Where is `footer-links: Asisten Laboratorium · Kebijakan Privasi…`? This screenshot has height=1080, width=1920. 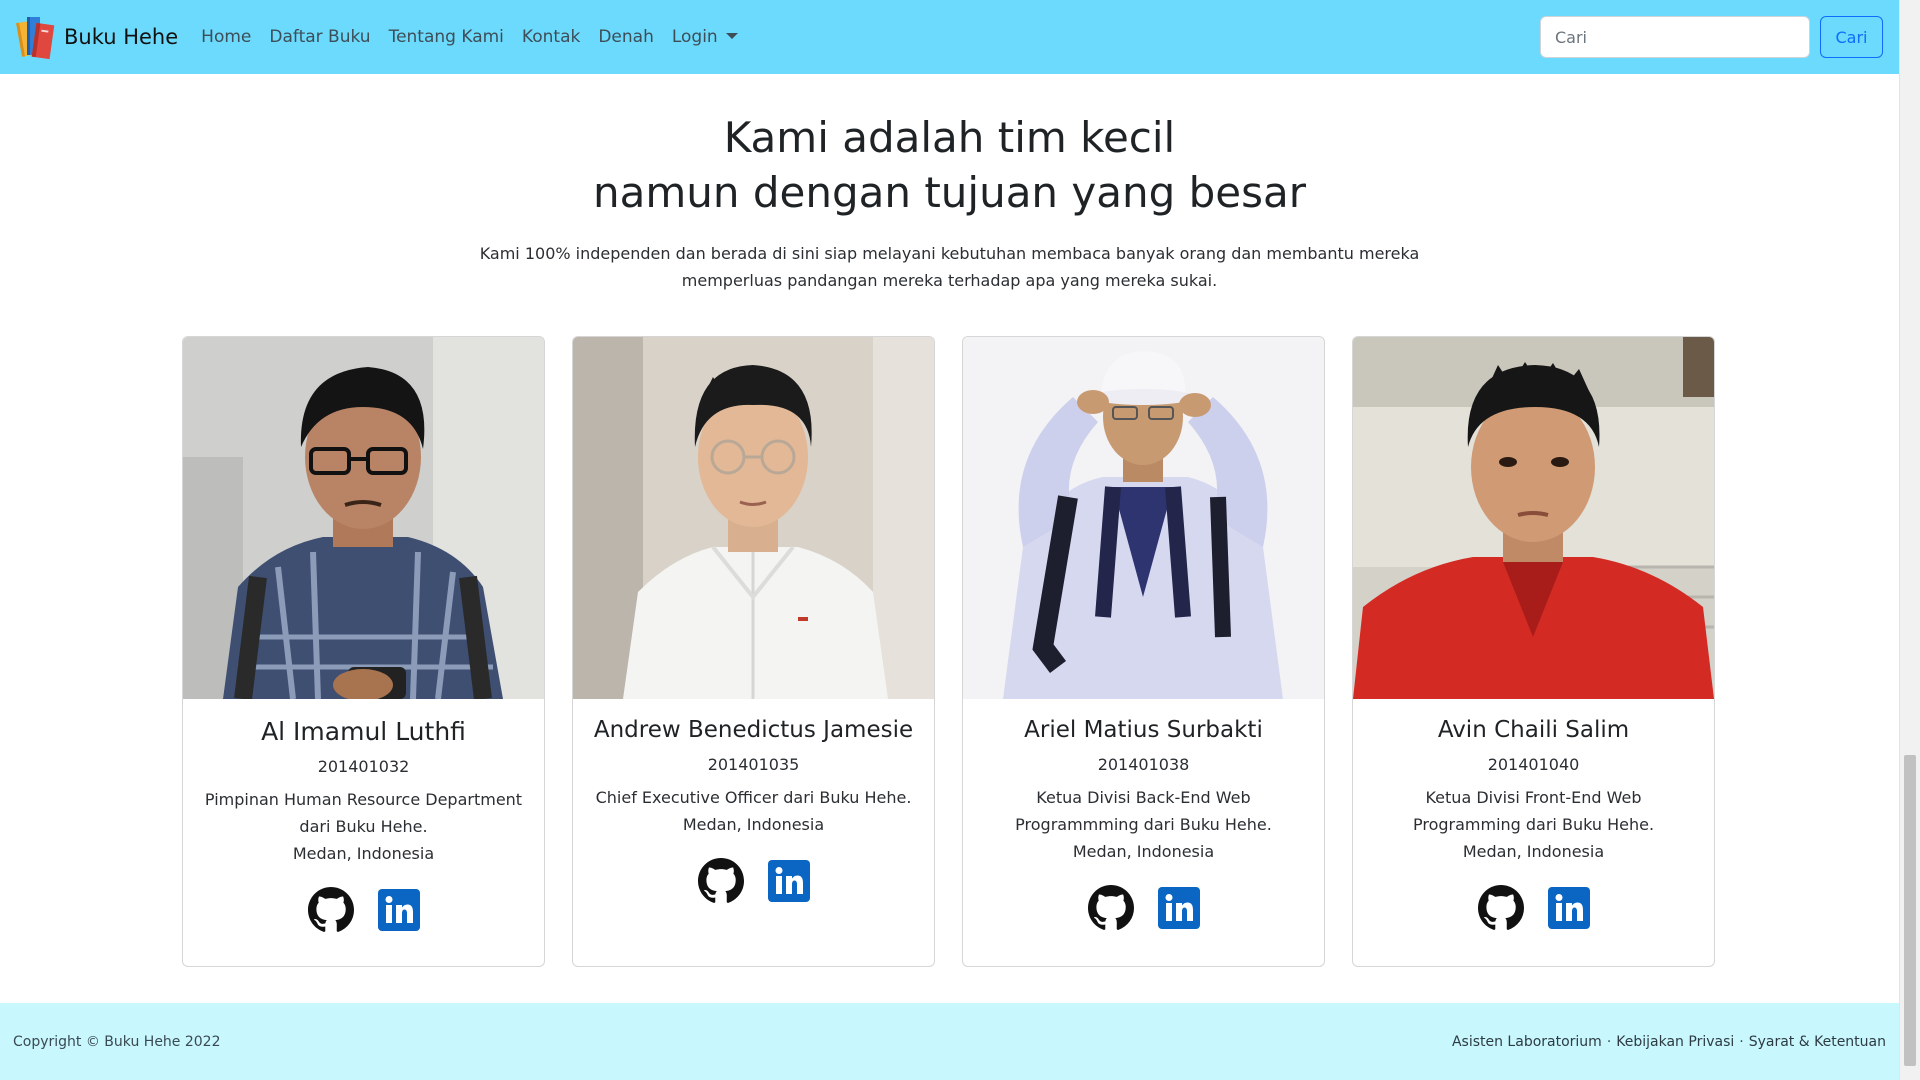 footer-links: Asisten Laboratorium · Kebijakan Privasi… is located at coordinates (1669, 1042).